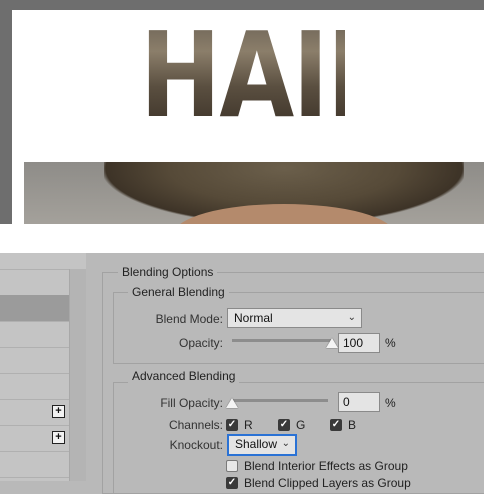  I want to click on list-item-selected, so click(34, 308).